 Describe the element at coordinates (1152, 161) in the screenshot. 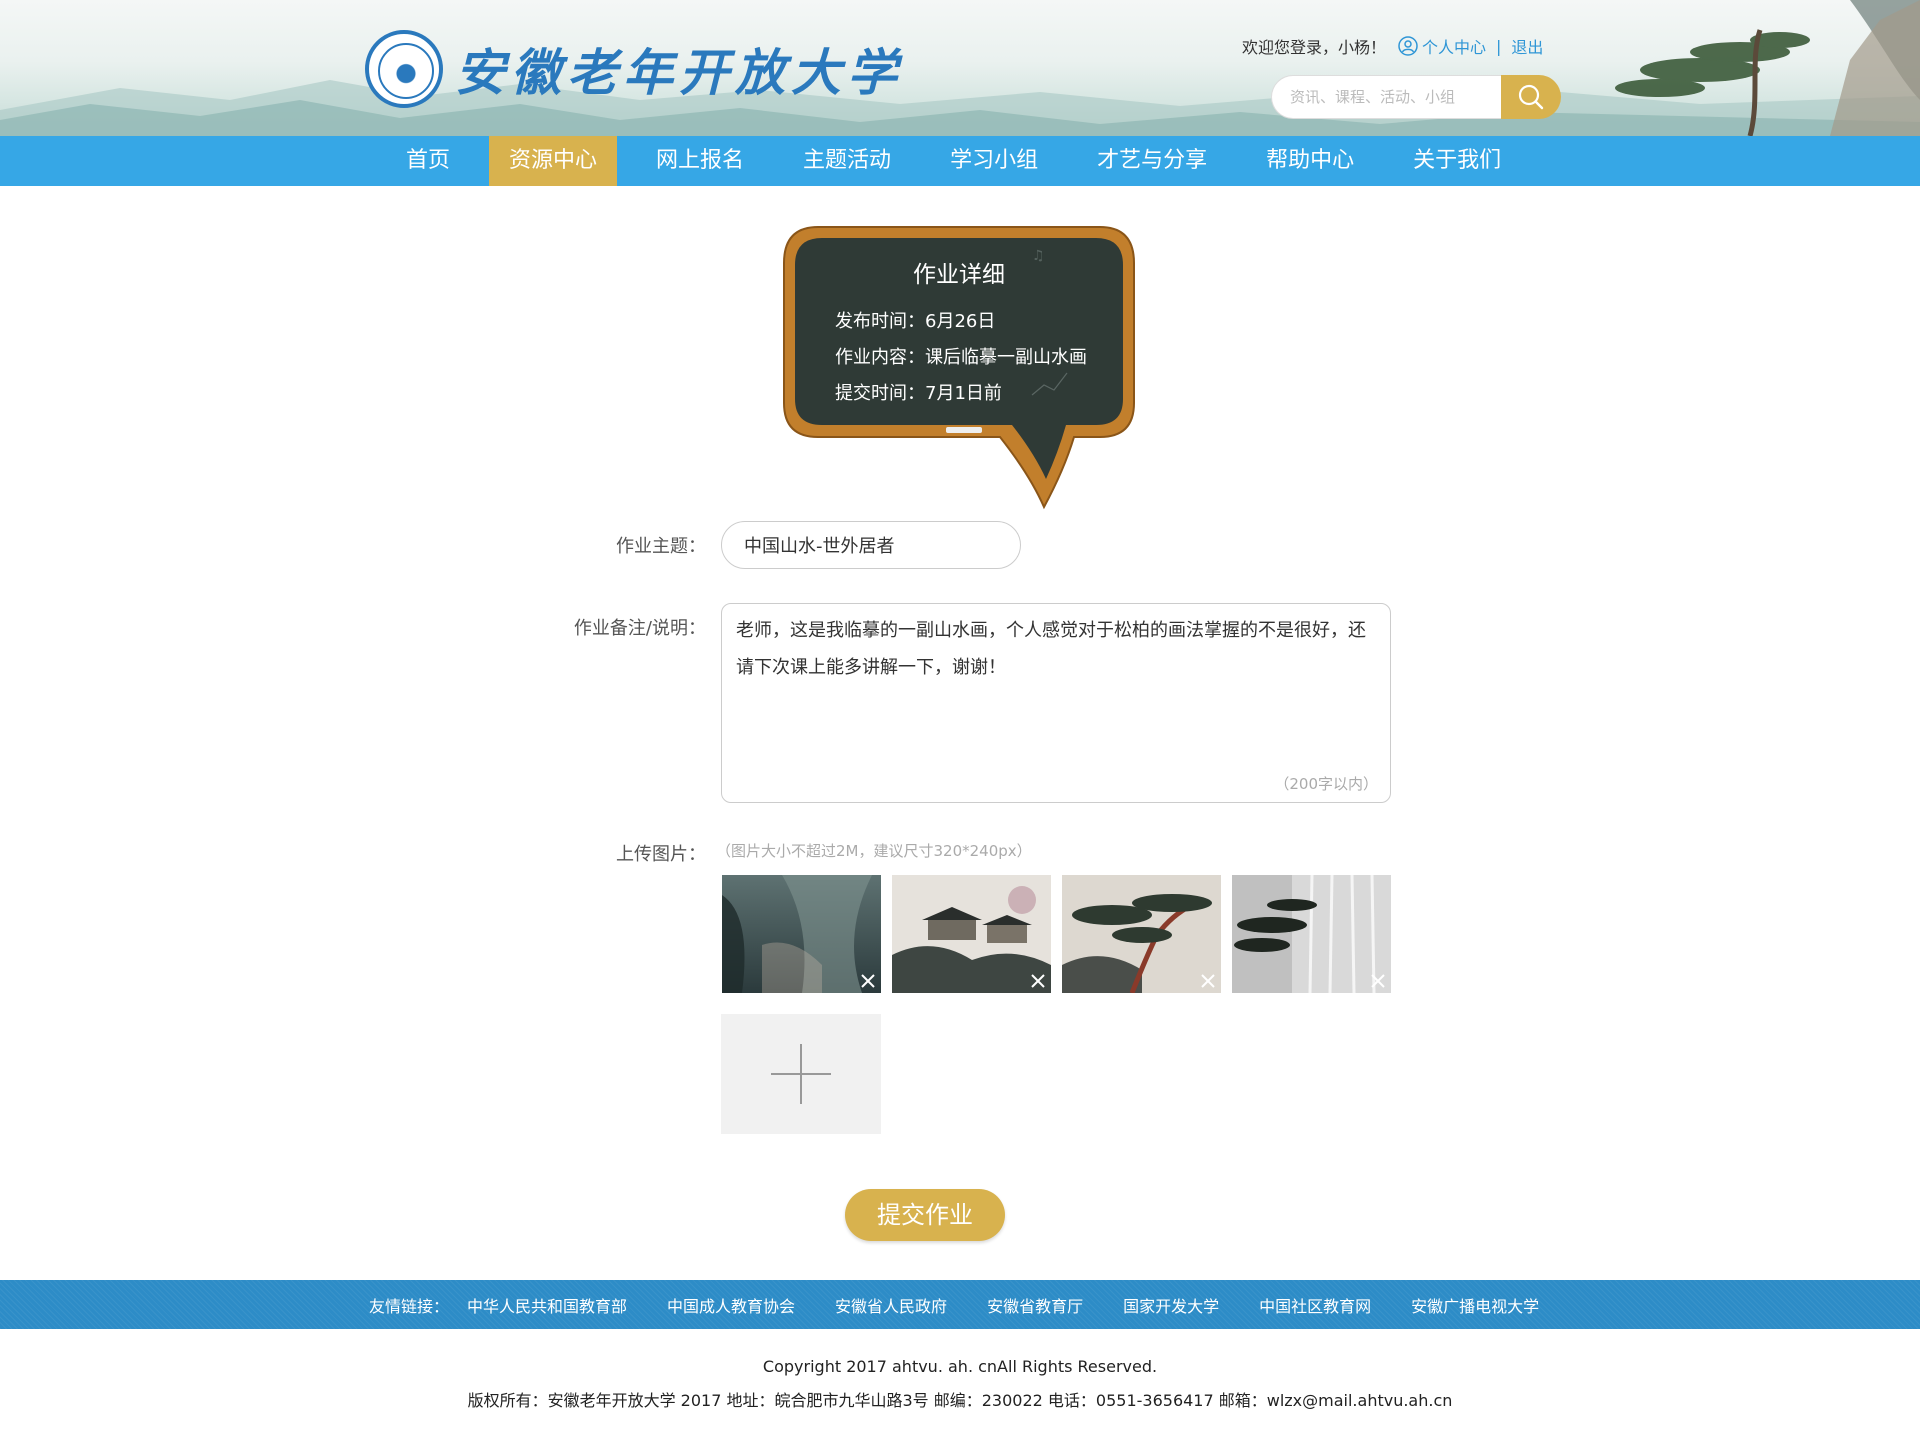

I see `nav-item: 才艺与分享` at that location.